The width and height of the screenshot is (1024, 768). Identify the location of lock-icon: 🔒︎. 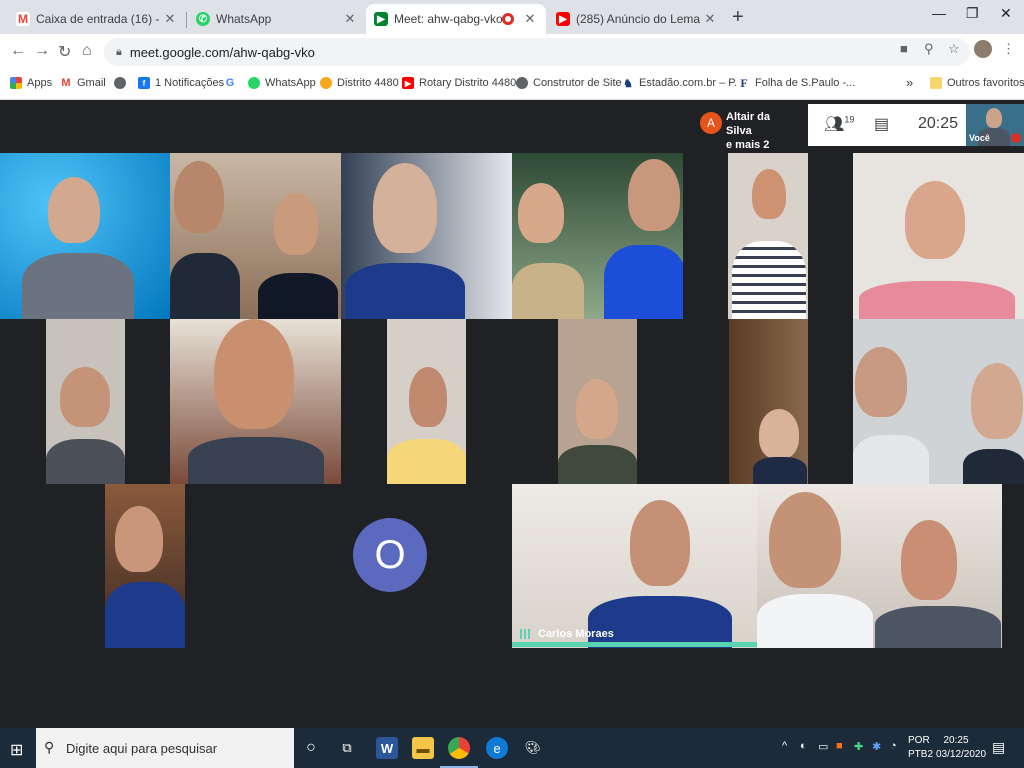
(119, 51).